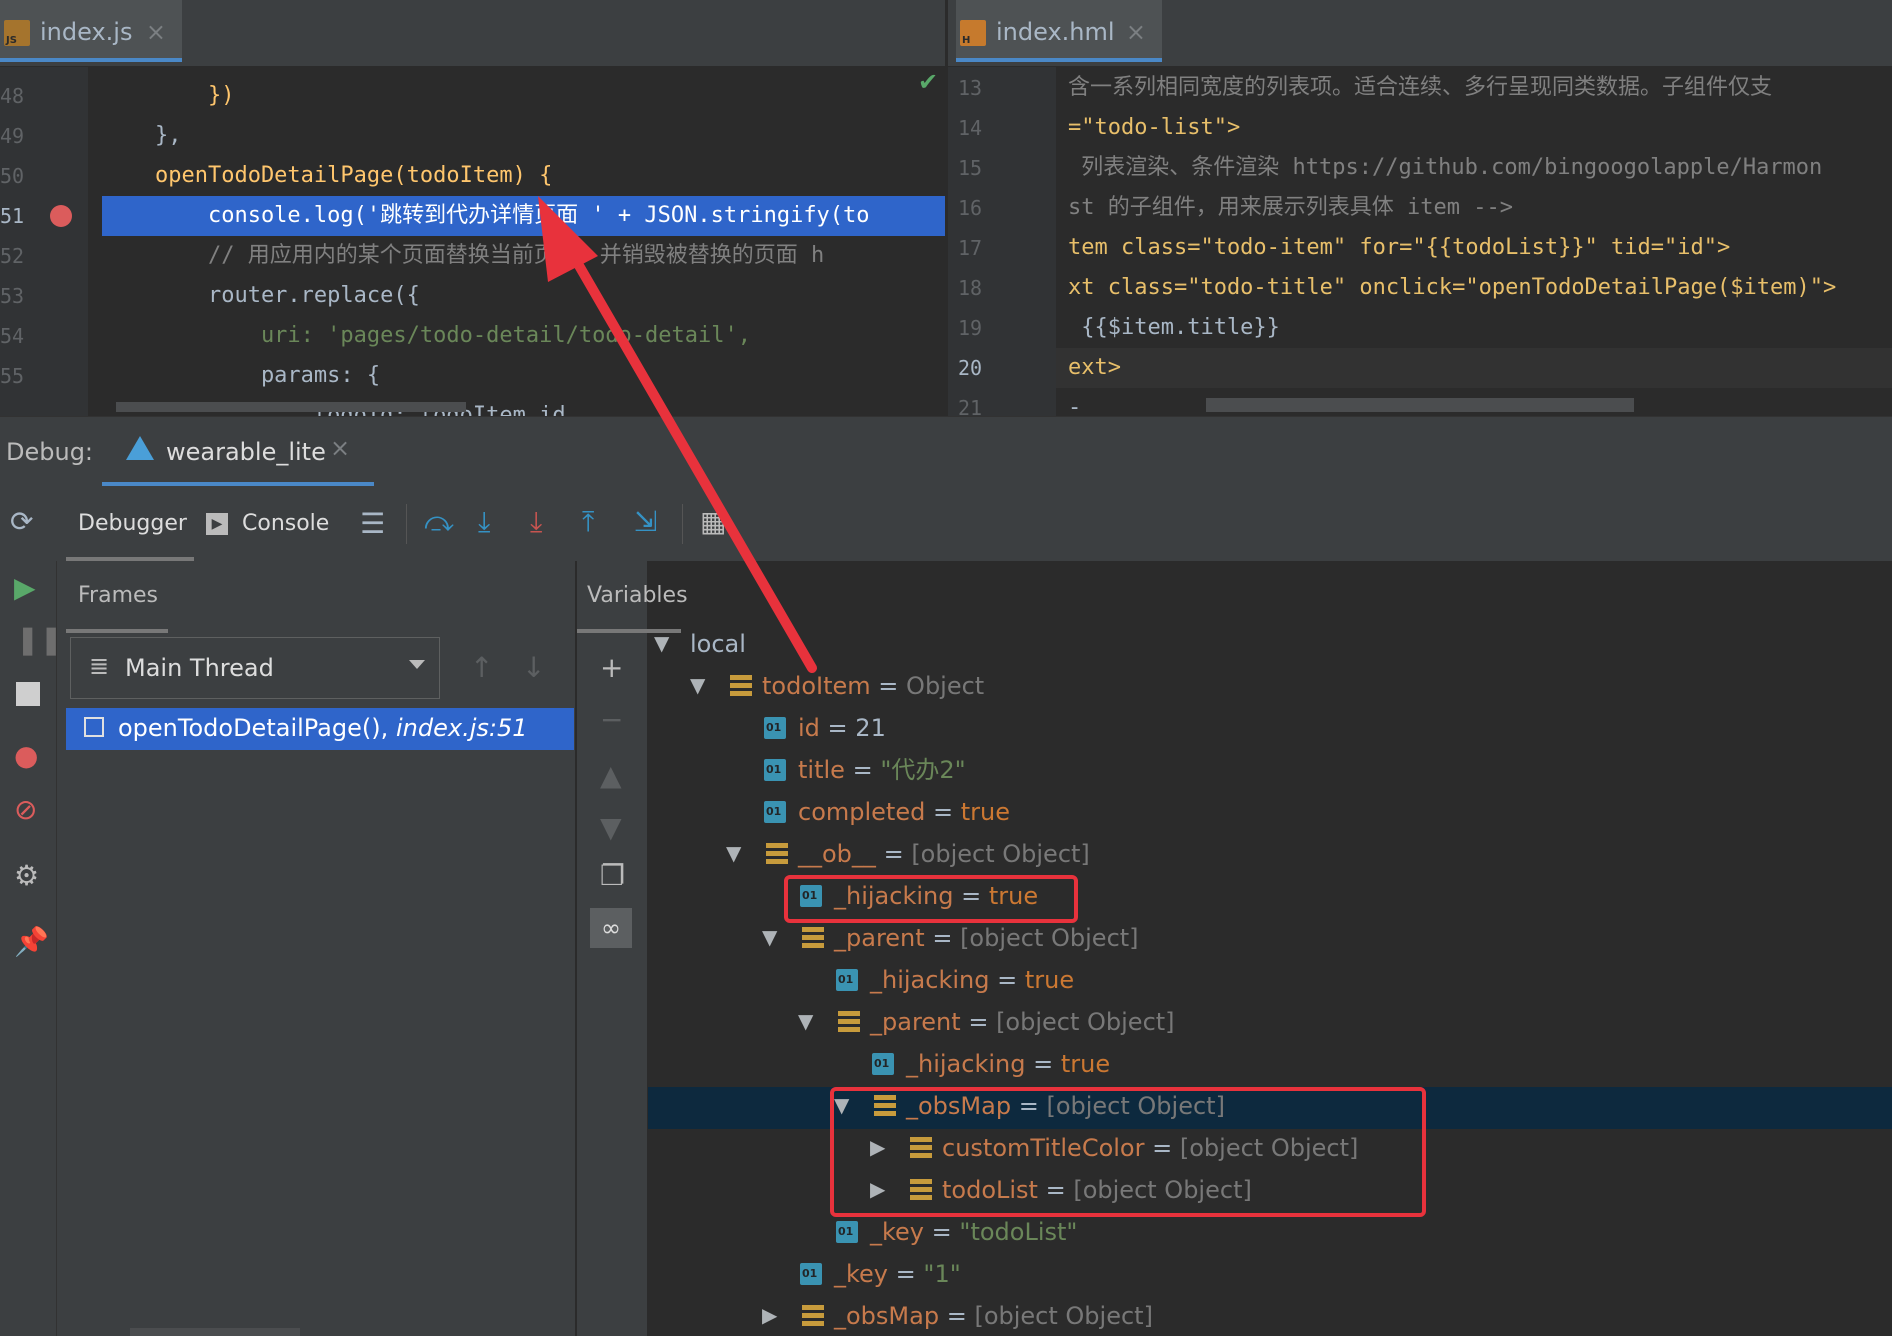  What do you see at coordinates (677, 434) in the screenshot?
I see `annotation-arrow` at bounding box center [677, 434].